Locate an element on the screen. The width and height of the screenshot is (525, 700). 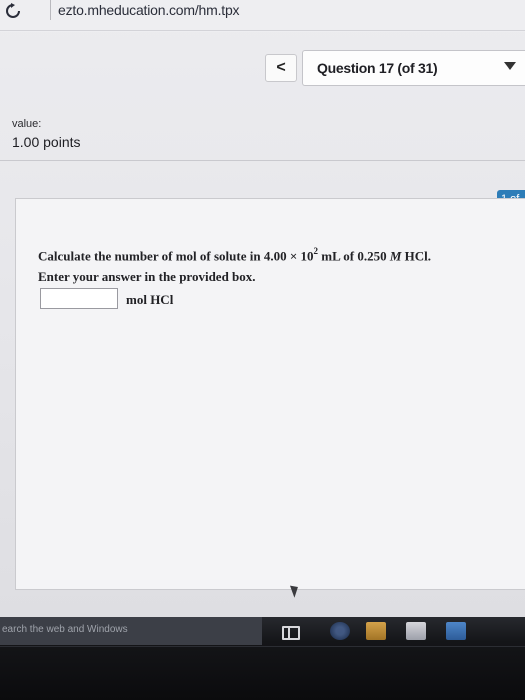
molarity-symbol: M is located at coordinates (395, 256).